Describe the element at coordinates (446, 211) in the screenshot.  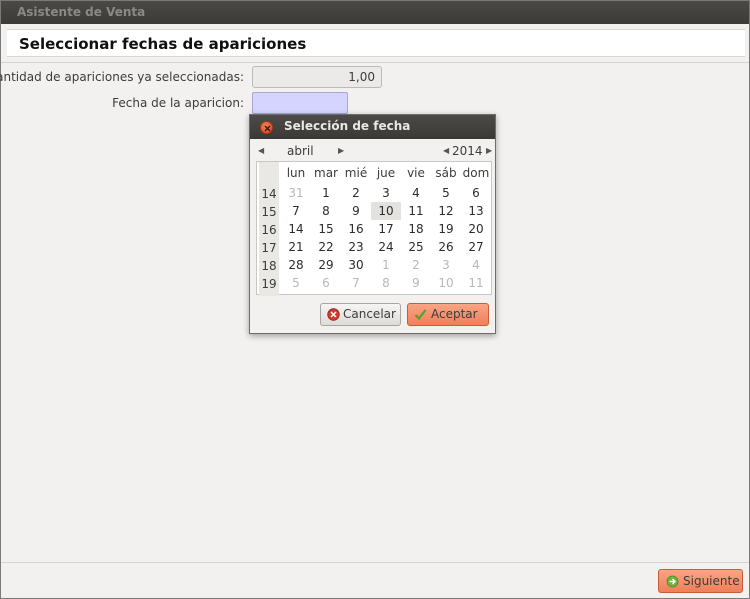
I see `calendar-day: 12` at that location.